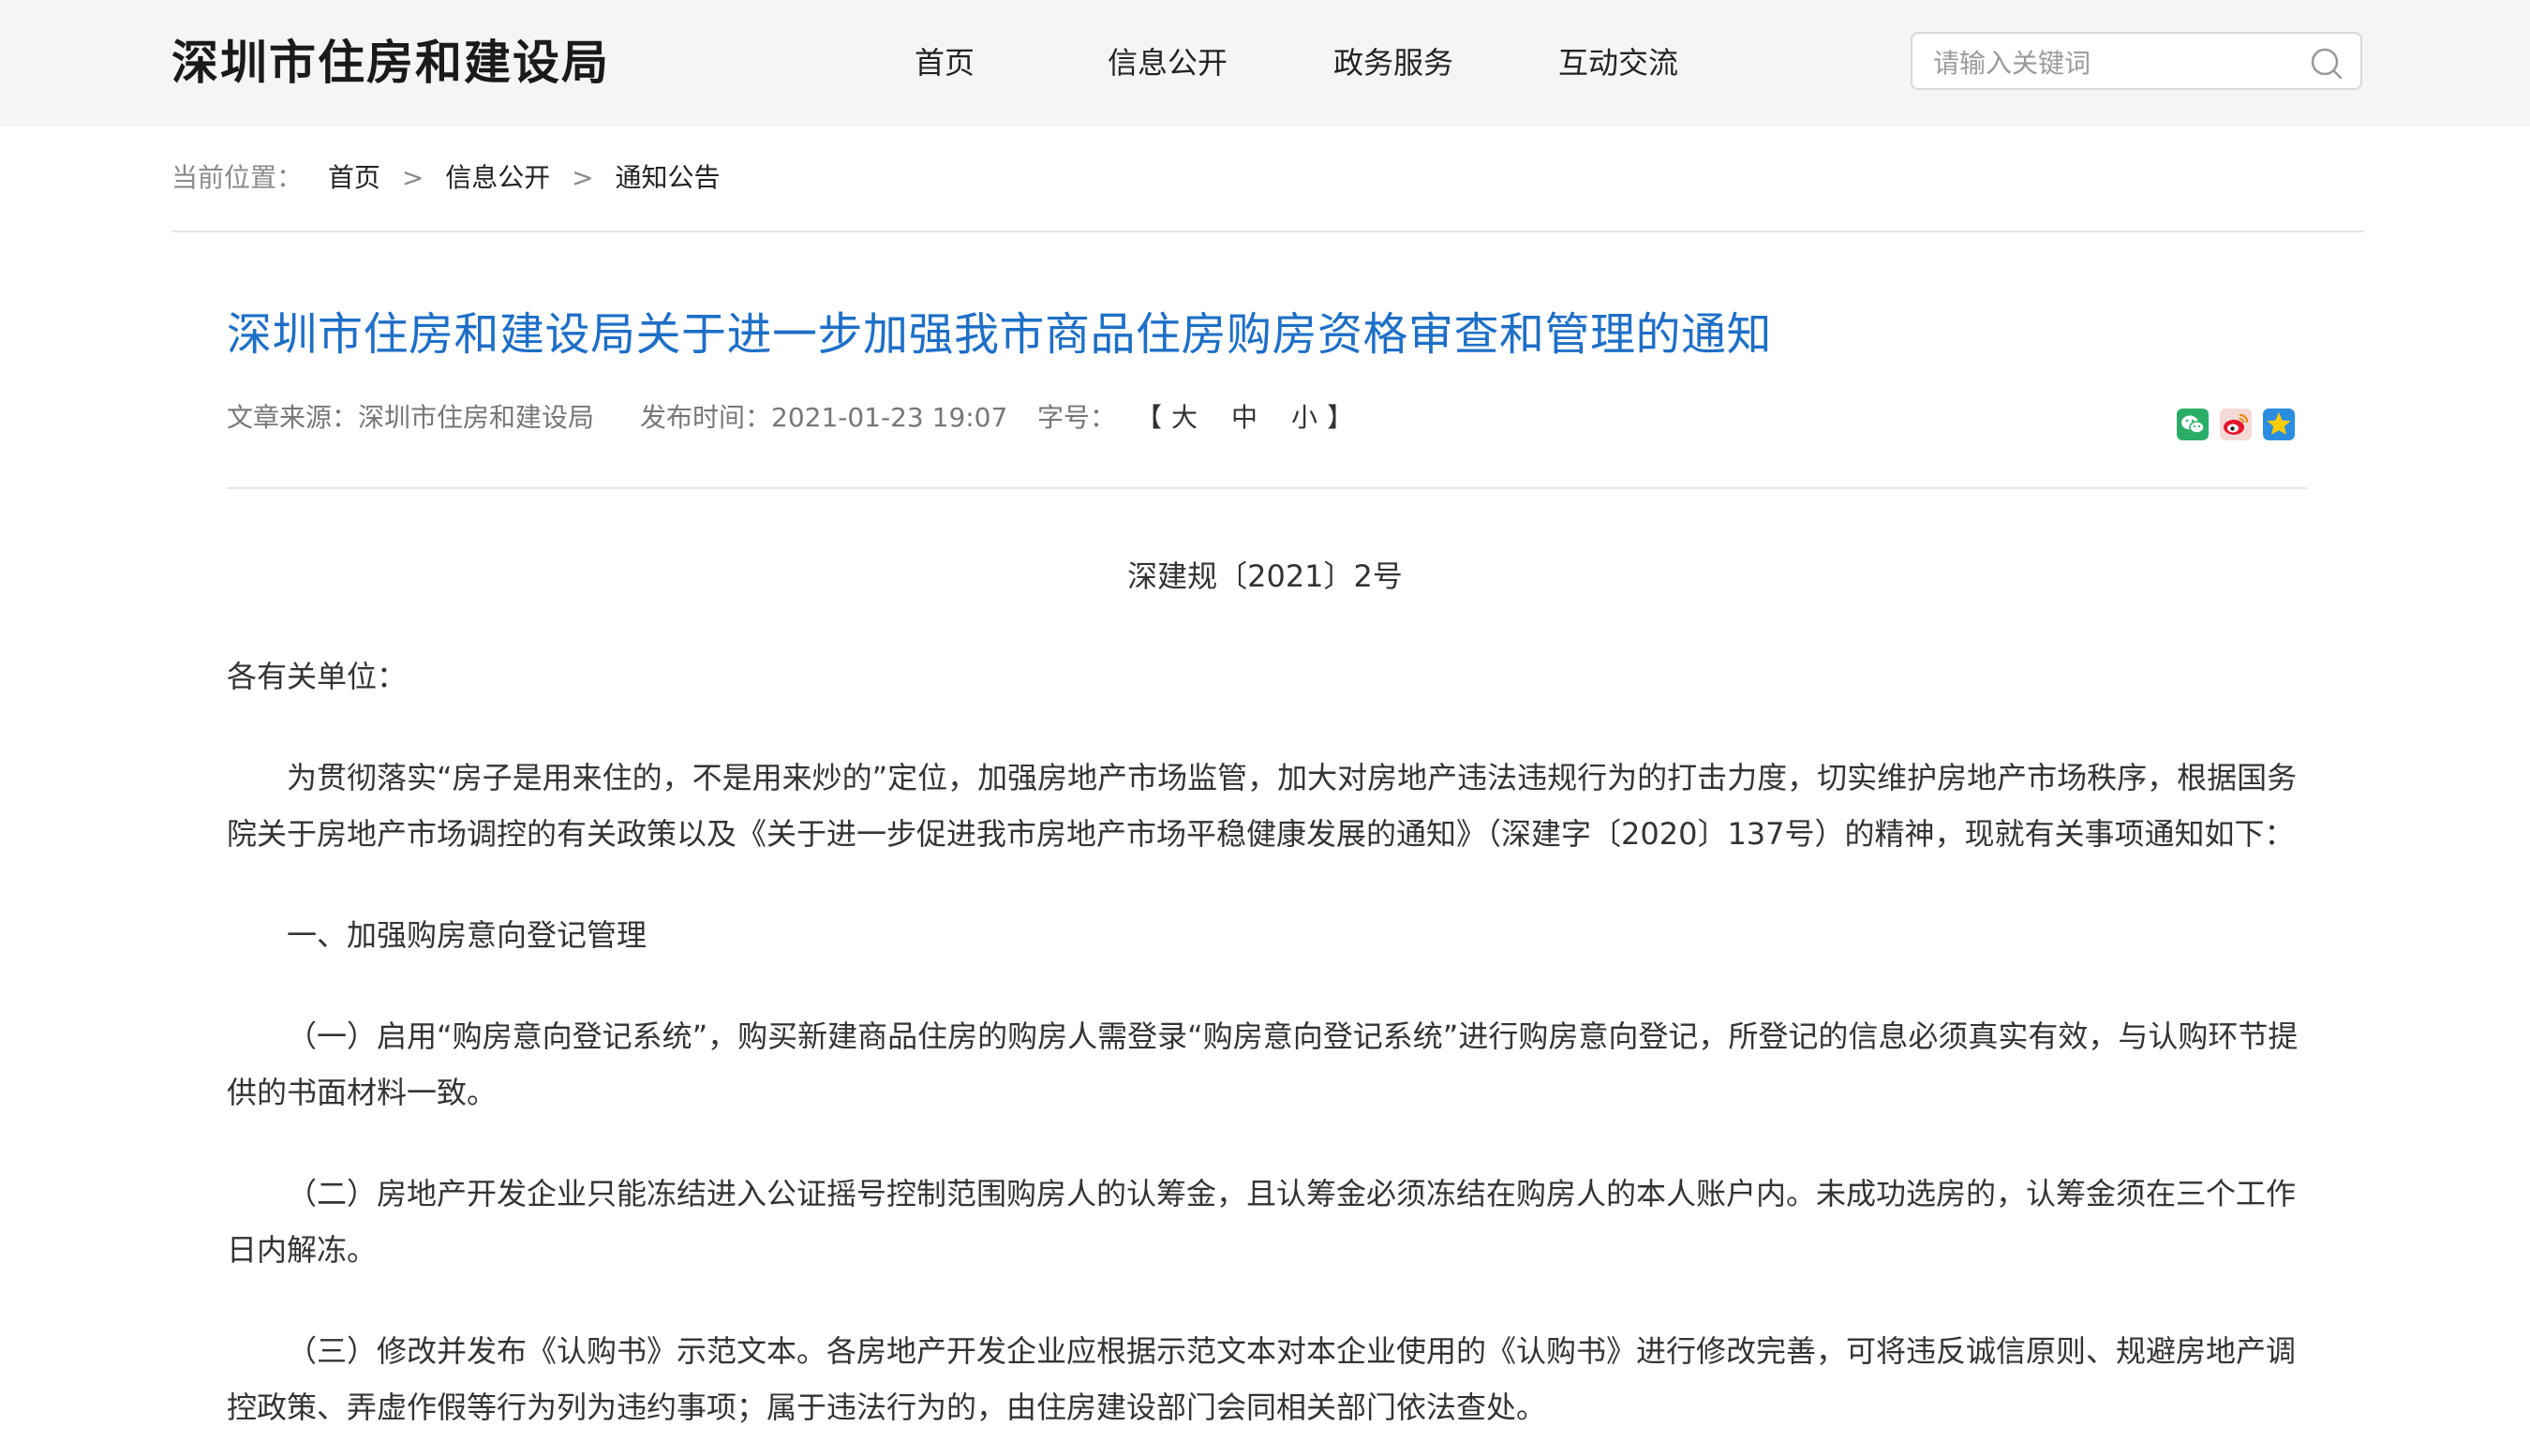 The image size is (2530, 1456). What do you see at coordinates (1000, 334) in the screenshot?
I see `article-title: 深圳市住房和建设局关于进一步加强我市商品住房购房资格审查和管理的通知` at bounding box center [1000, 334].